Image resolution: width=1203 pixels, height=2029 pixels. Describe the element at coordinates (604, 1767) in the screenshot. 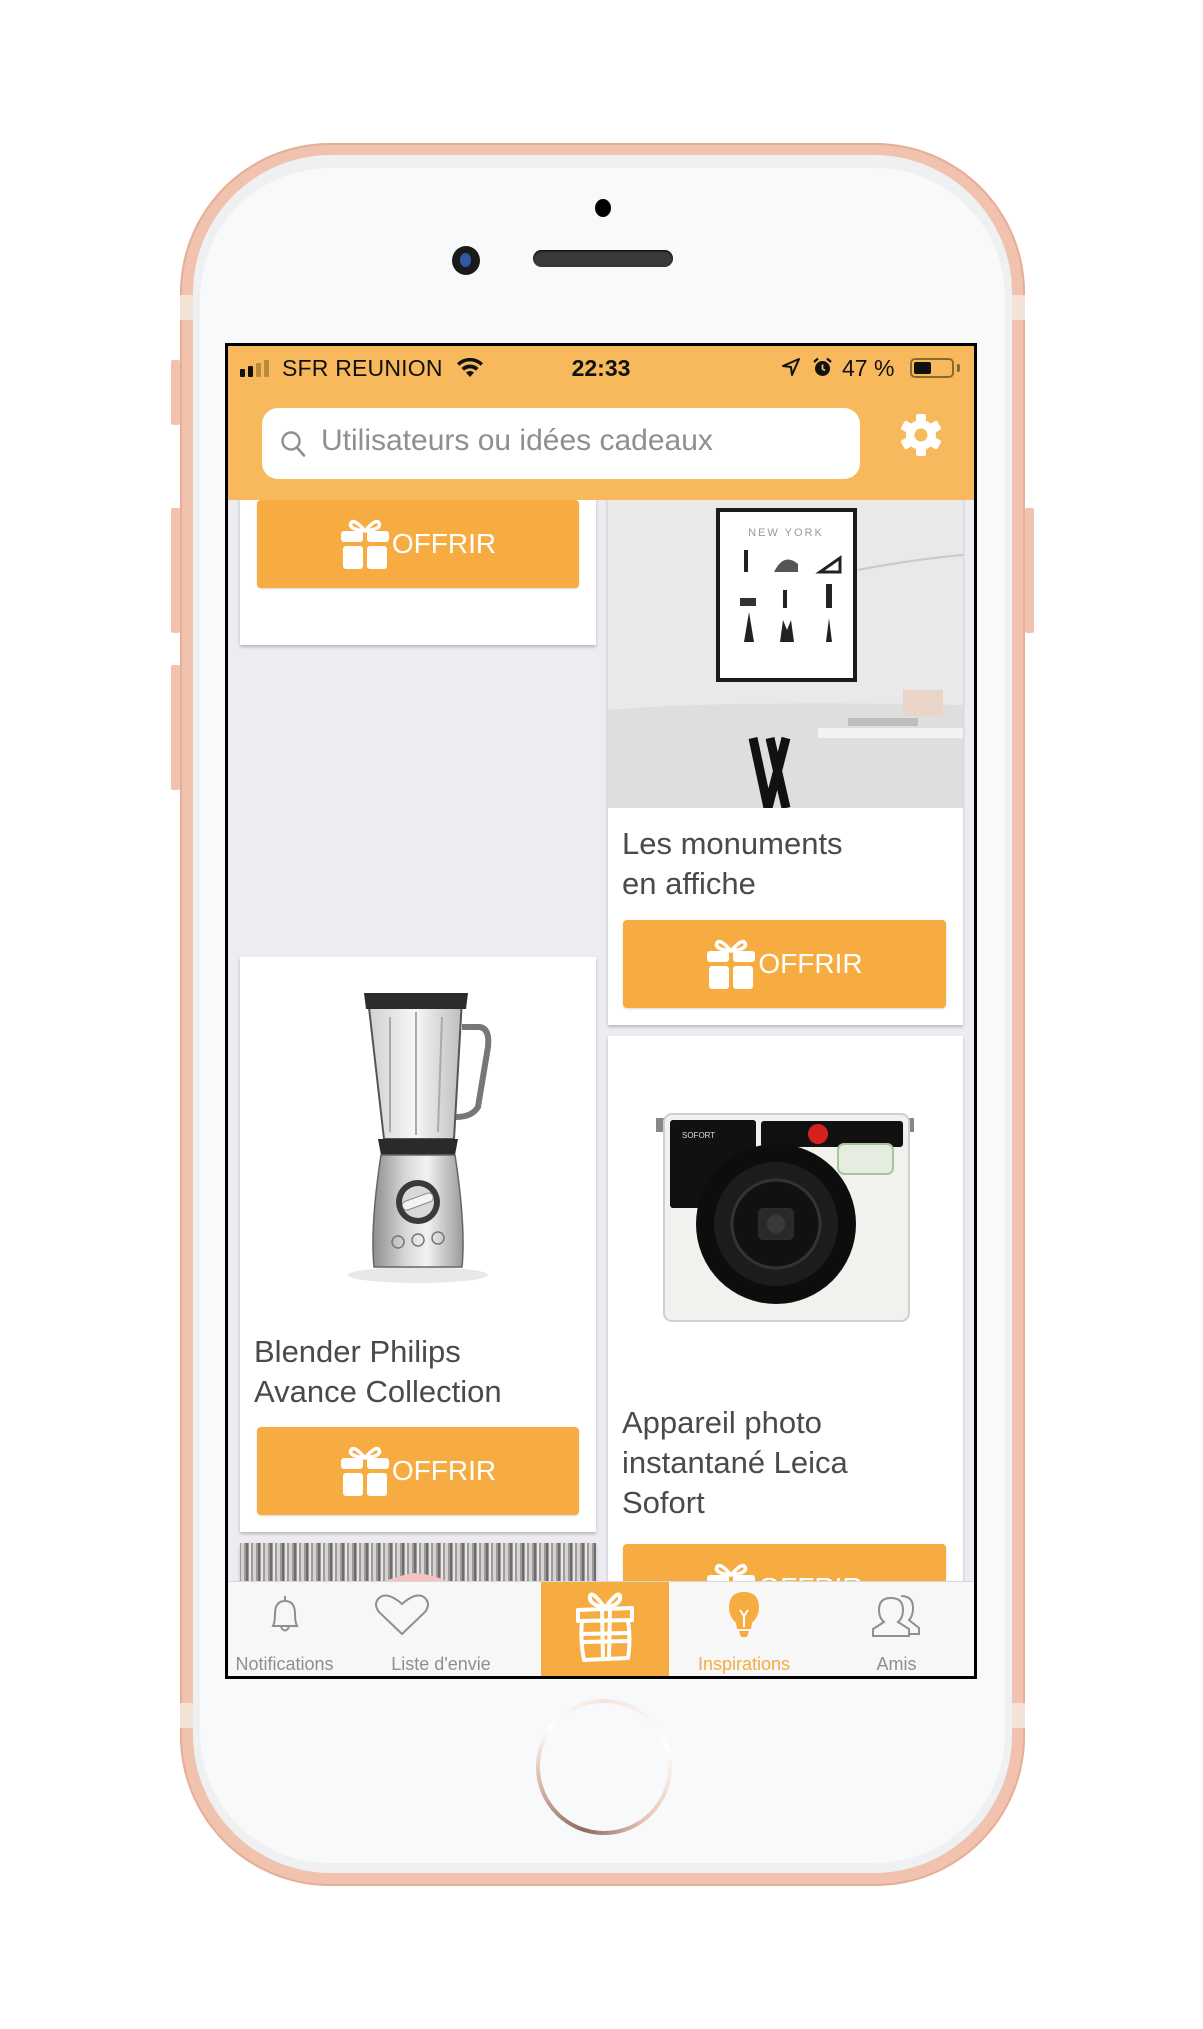

I see `home-button` at that location.